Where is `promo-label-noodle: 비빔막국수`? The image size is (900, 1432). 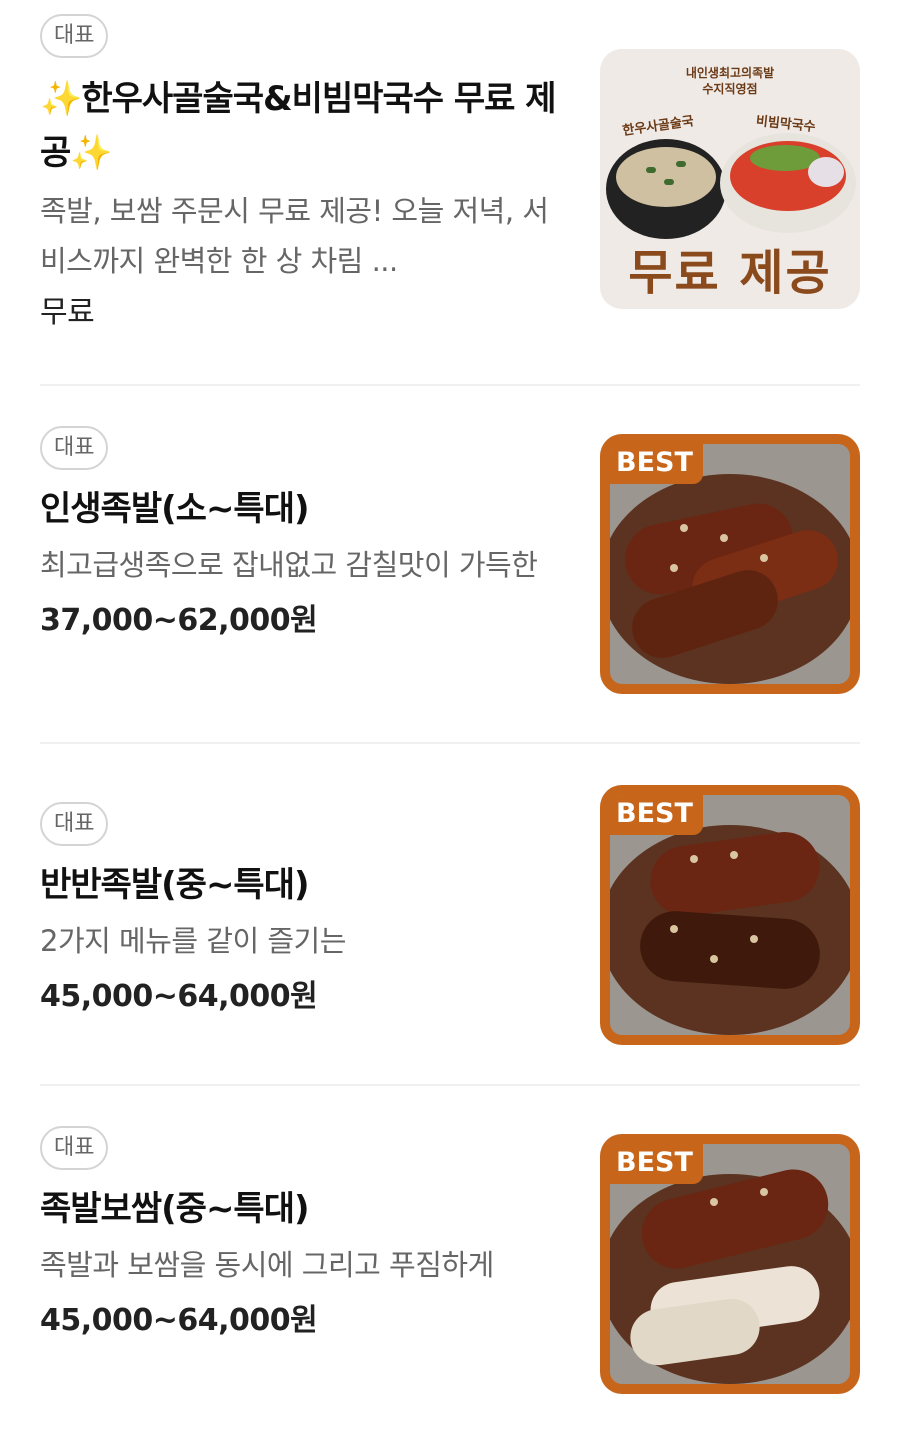 promo-label-noodle: 비빔막국수 is located at coordinates (786, 124).